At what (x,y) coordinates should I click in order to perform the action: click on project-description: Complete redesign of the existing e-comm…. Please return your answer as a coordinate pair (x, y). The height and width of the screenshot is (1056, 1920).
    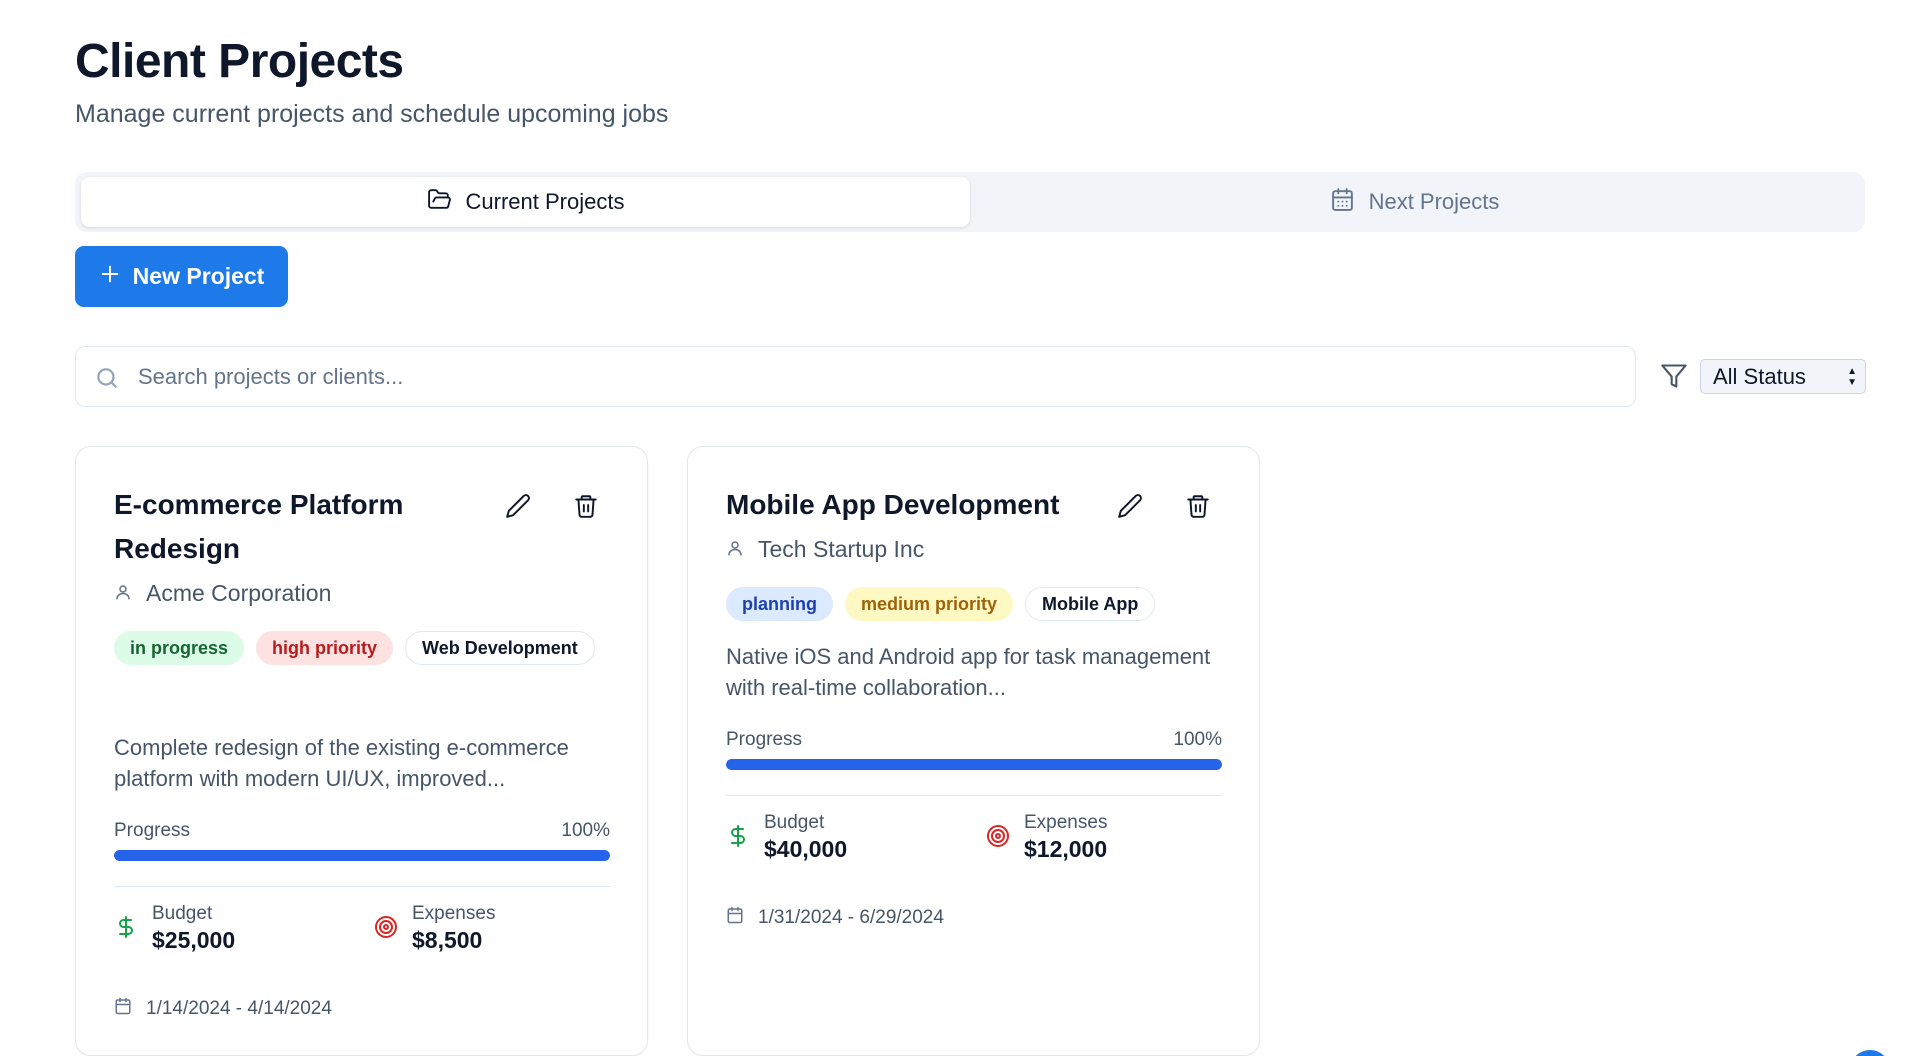
    Looking at the image, I should click on (341, 763).